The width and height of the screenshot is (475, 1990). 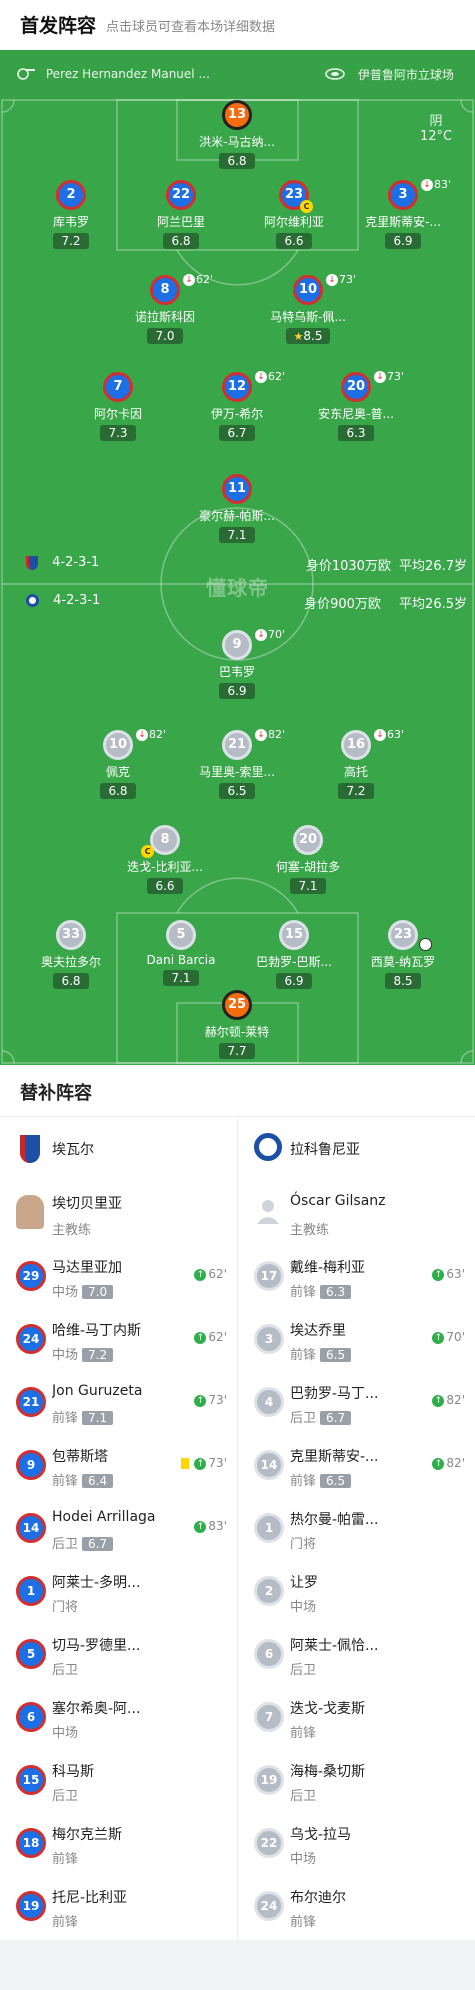 What do you see at coordinates (118, 406) in the screenshot?
I see `player-card: 7 阿尔卡因 7.3` at bounding box center [118, 406].